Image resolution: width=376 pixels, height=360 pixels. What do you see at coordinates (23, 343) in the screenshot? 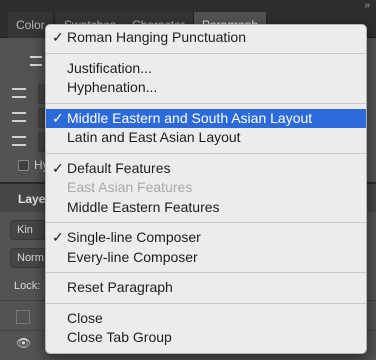
I see `eye-icon: 👁` at bounding box center [23, 343].